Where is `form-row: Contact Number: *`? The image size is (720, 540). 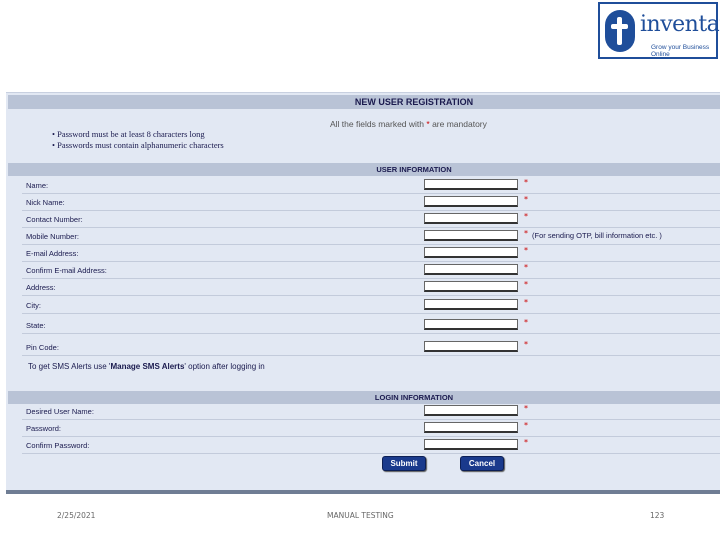 form-row: Contact Number: * is located at coordinates (371, 219).